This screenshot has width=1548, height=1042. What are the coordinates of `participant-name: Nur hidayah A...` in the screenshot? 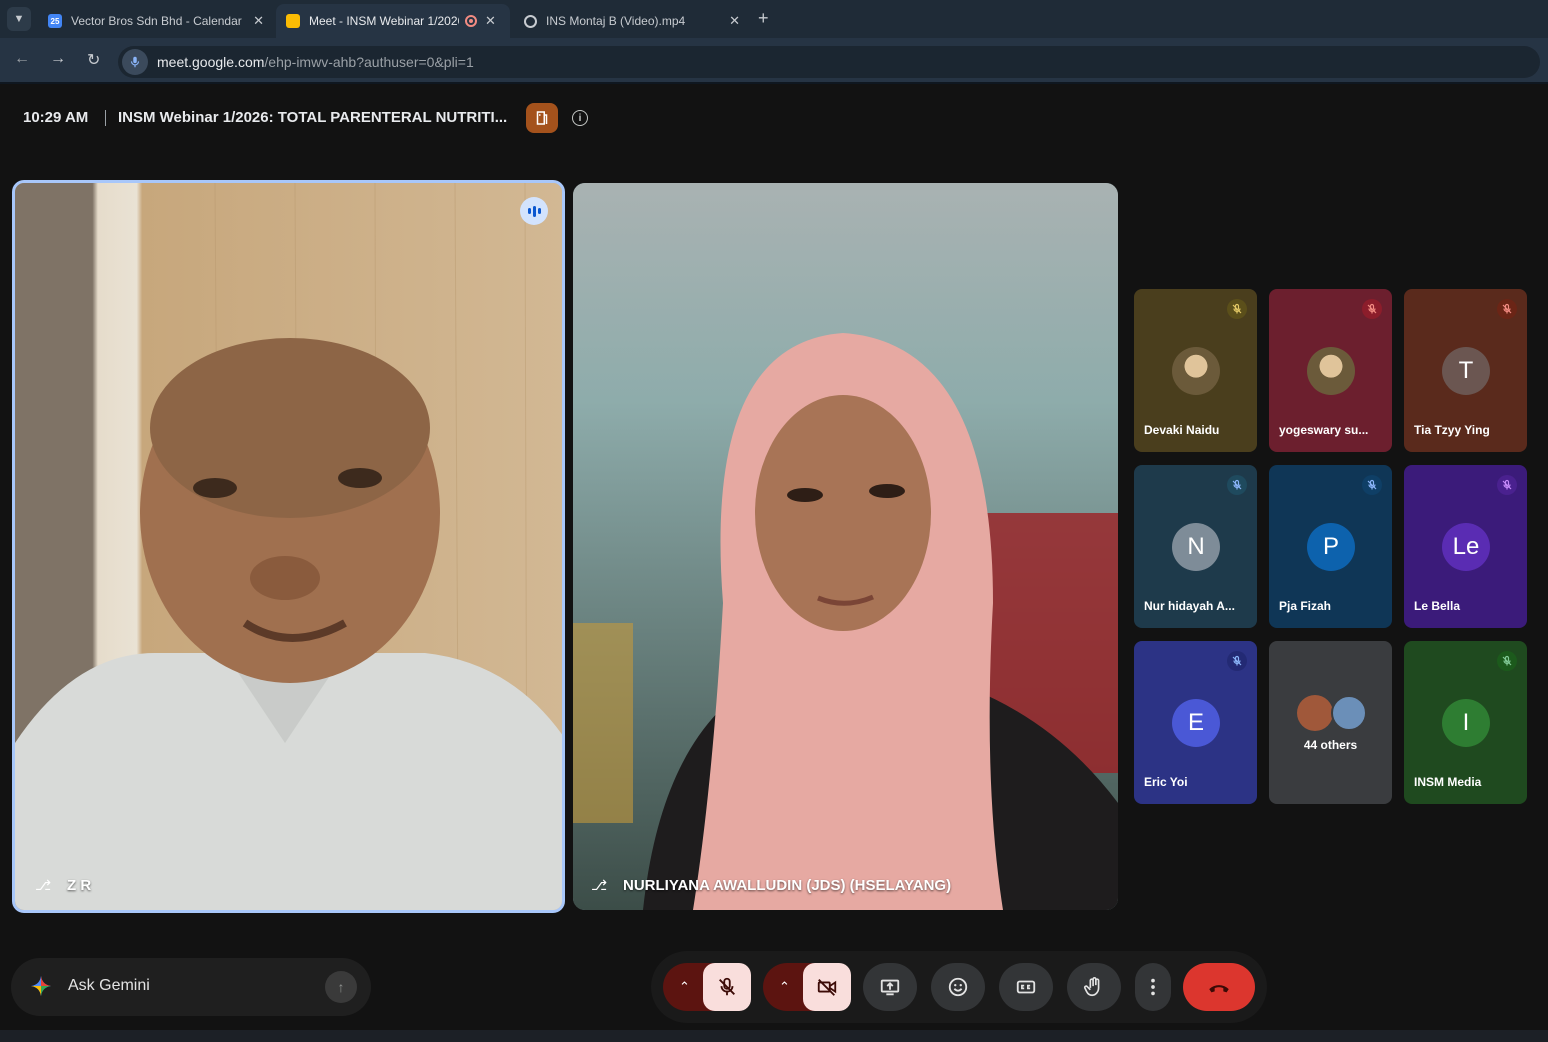 It's located at (1189, 606).